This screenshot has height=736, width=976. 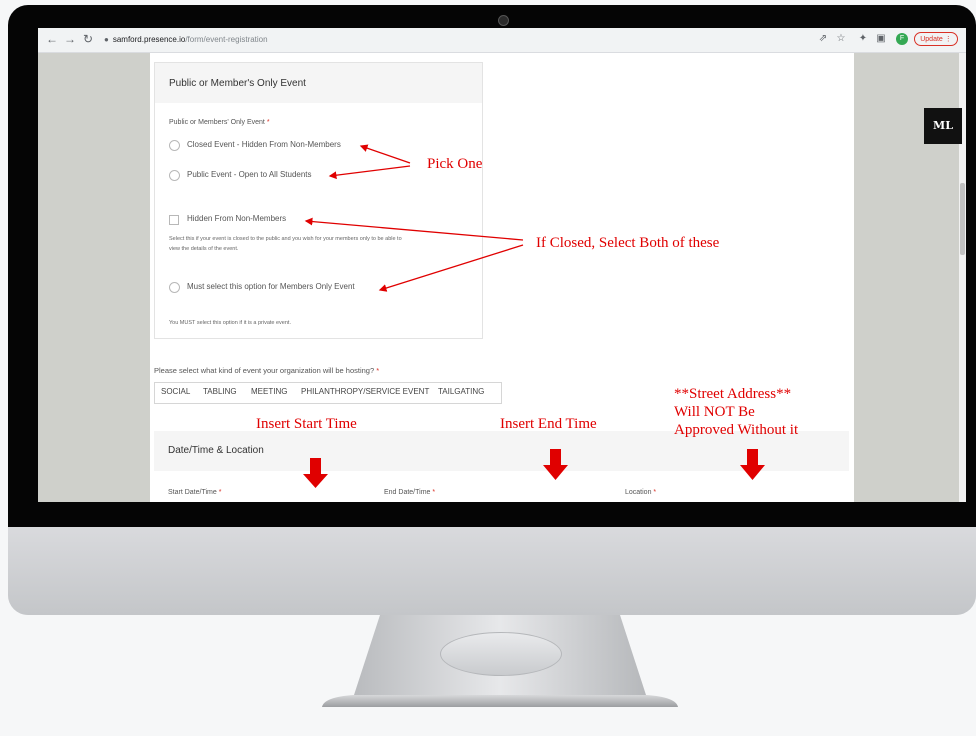 I want to click on arrow-down-start, so click(x=315, y=473).